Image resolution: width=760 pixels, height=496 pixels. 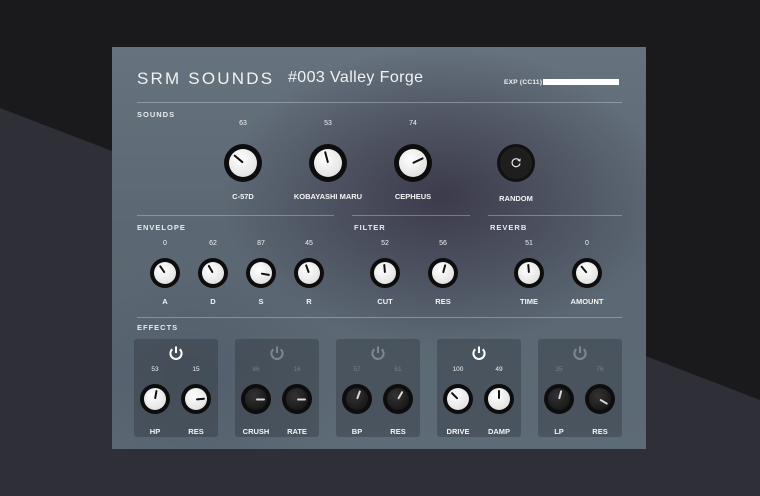 What do you see at coordinates (328, 163) in the screenshot?
I see `kobayashi-maru-knob` at bounding box center [328, 163].